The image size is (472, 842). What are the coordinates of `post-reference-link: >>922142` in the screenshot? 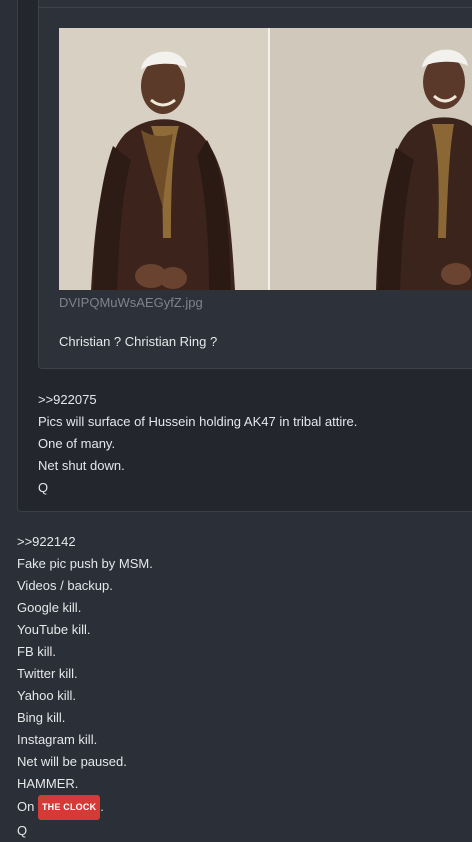 It's located at (85, 542).